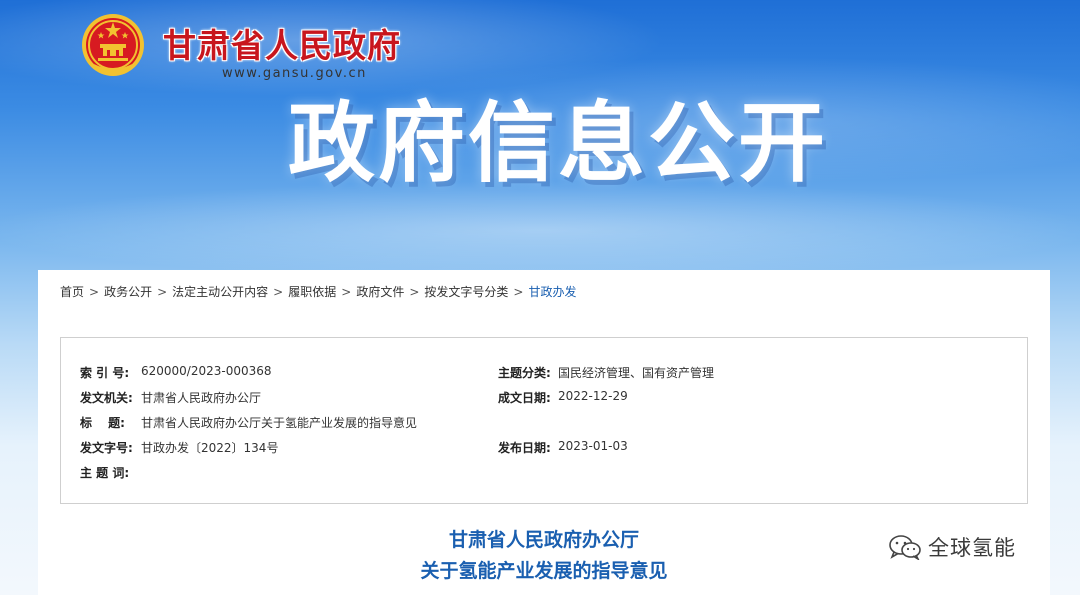 This screenshot has height=595, width=1080. Describe the element at coordinates (106, 398) in the screenshot. I see `issuer-label: 发文机关:` at that location.